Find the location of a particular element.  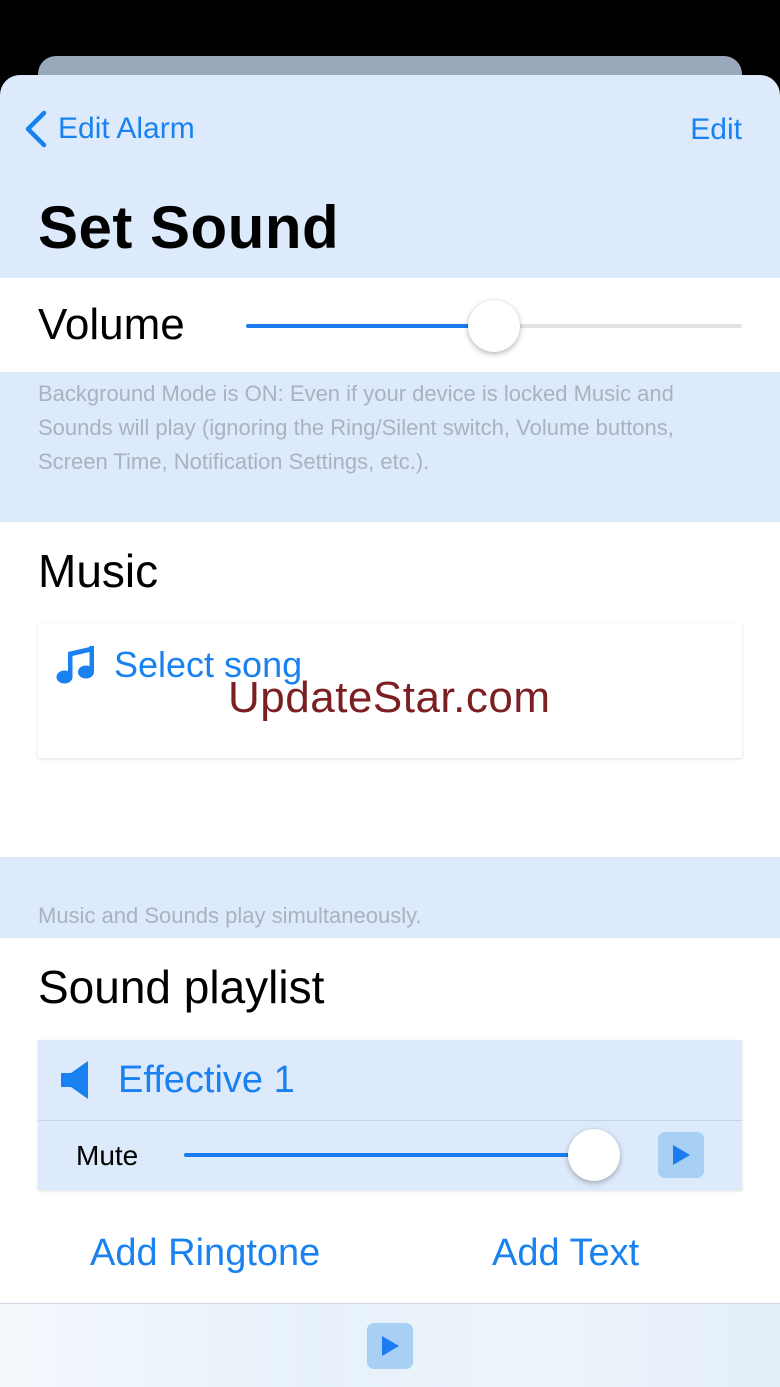

volume-row: Volume is located at coordinates (390, 325).